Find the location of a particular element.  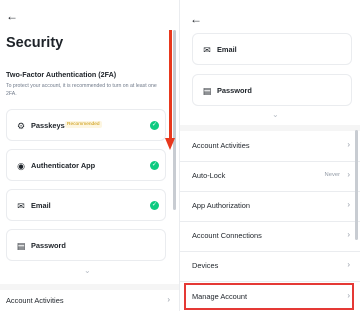

recommended-badge: Recommended is located at coordinates (83, 124).